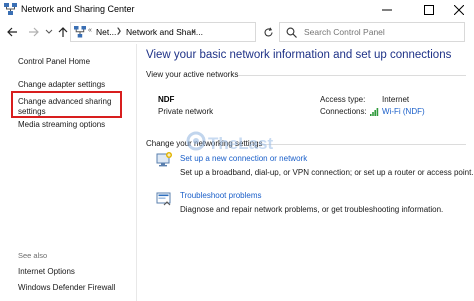 This screenshot has height=301, width=474. Describe the element at coordinates (221, 195) in the screenshot. I see `troubleshoot-problems-link: Troubleshoot problems` at that location.